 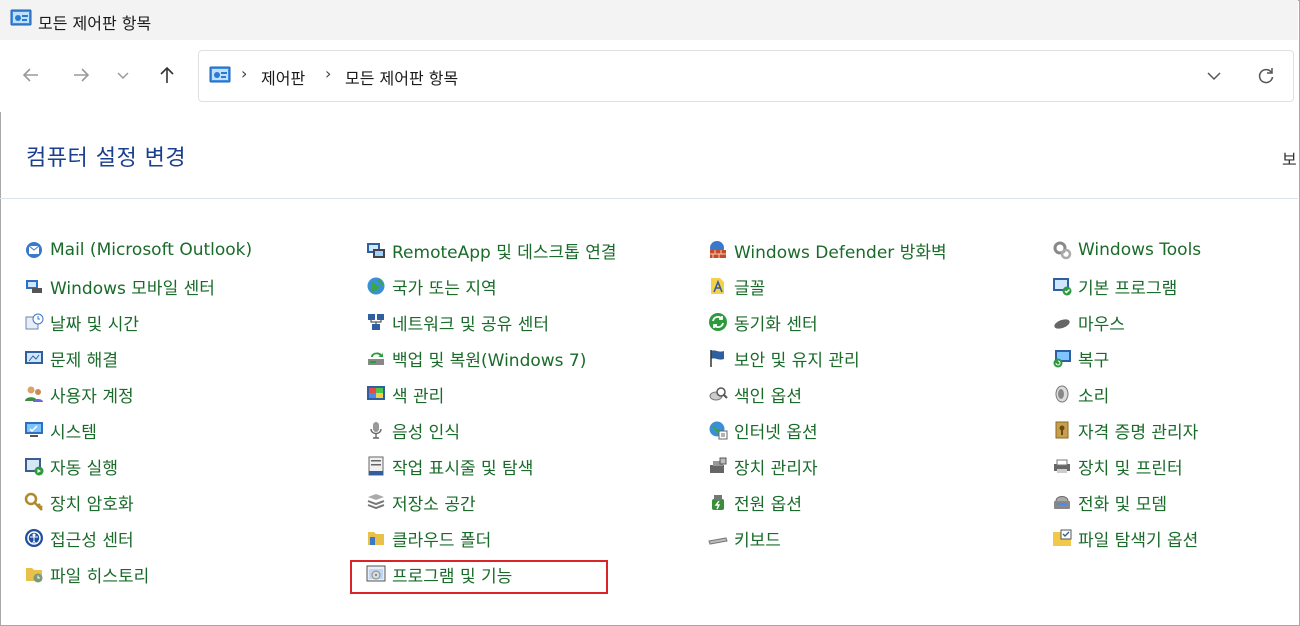 What do you see at coordinates (718, 465) in the screenshot?
I see `device-manager-icon` at bounding box center [718, 465].